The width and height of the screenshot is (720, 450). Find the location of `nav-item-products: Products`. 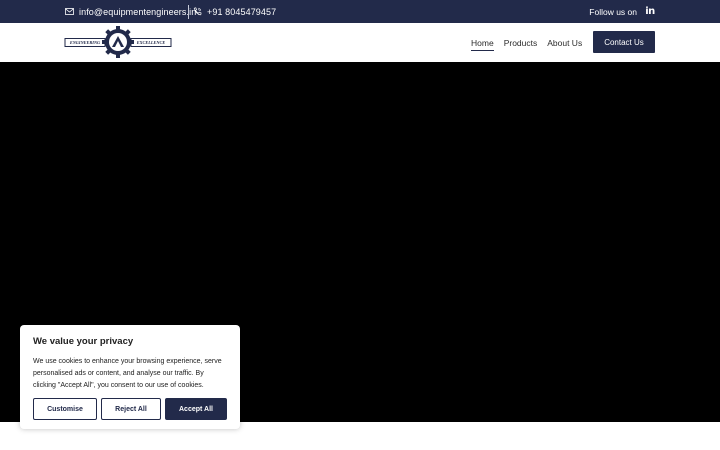

nav-item-products: Products is located at coordinates (521, 43).